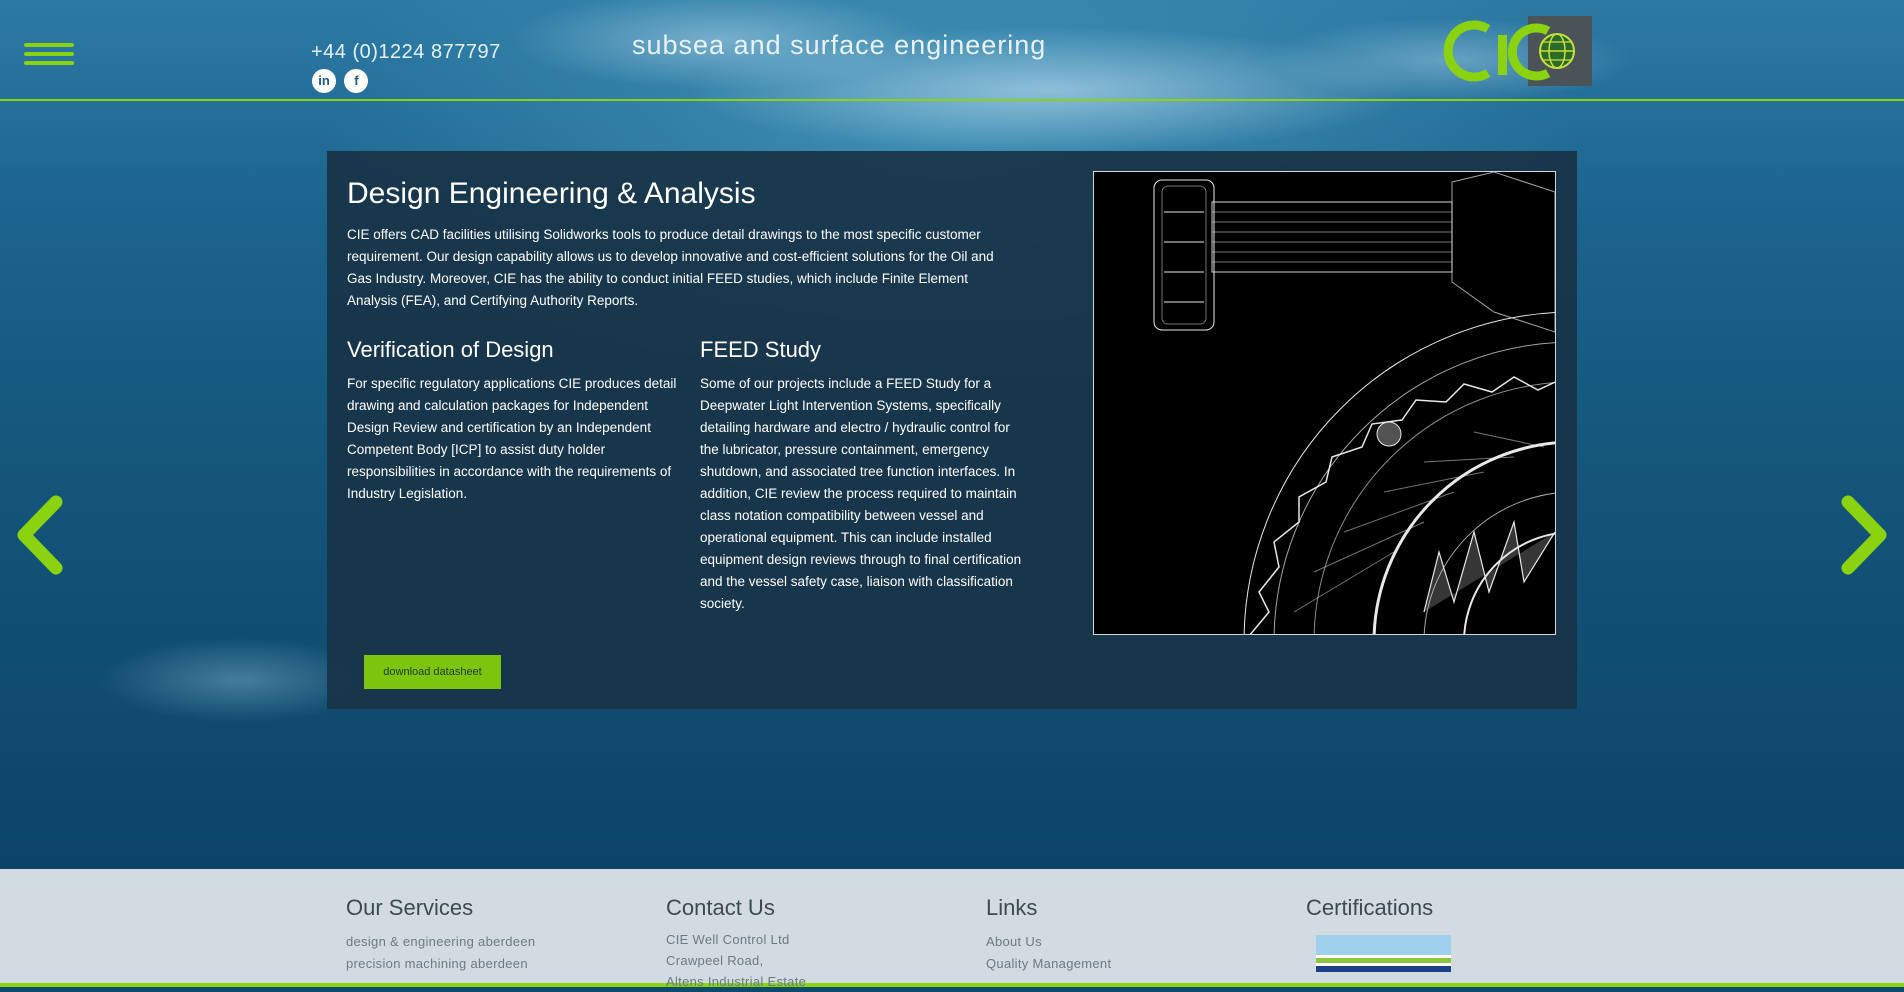 Image resolution: width=1904 pixels, height=992 pixels. I want to click on phone-number: +44 (0)1224 877797, so click(406, 52).